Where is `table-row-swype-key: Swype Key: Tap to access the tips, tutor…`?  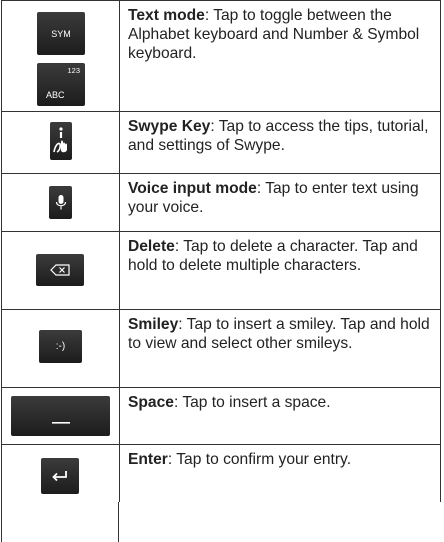
table-row-swype-key: Swype Key: Tap to access the tips, tutor… is located at coordinates (221, 142).